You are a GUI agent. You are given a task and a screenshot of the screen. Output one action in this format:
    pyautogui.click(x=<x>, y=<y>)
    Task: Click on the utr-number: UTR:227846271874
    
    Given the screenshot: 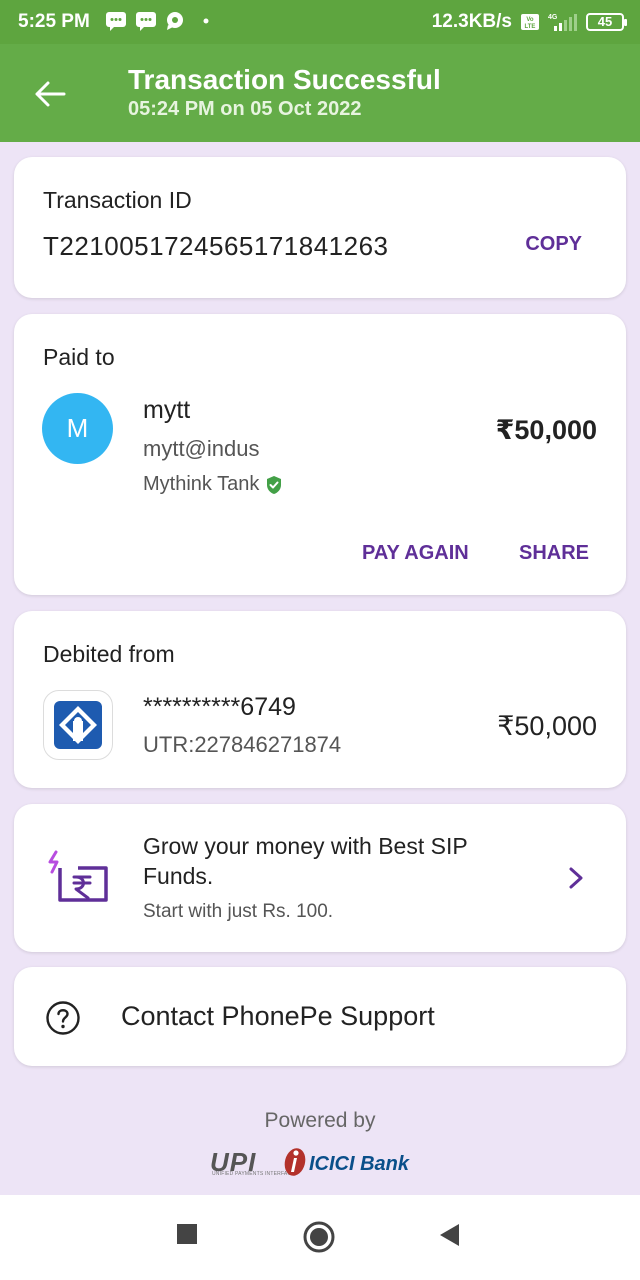 What is the action you would take?
    pyautogui.click(x=242, y=744)
    